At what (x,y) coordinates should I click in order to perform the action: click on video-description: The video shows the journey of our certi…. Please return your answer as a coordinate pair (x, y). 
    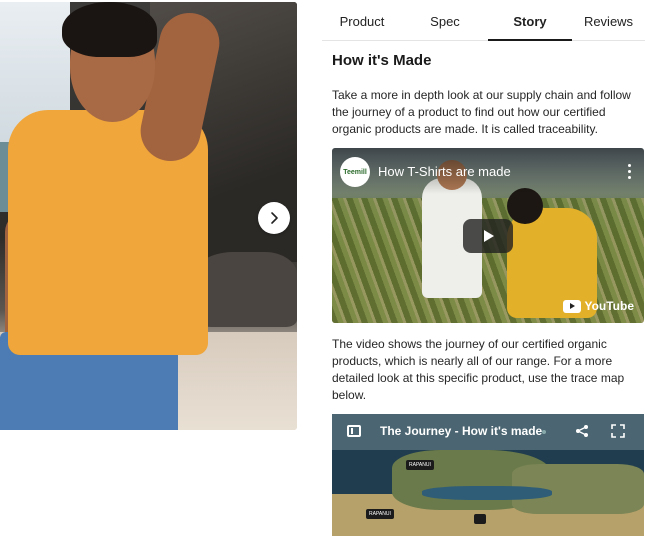
    Looking at the image, I should click on (478, 369).